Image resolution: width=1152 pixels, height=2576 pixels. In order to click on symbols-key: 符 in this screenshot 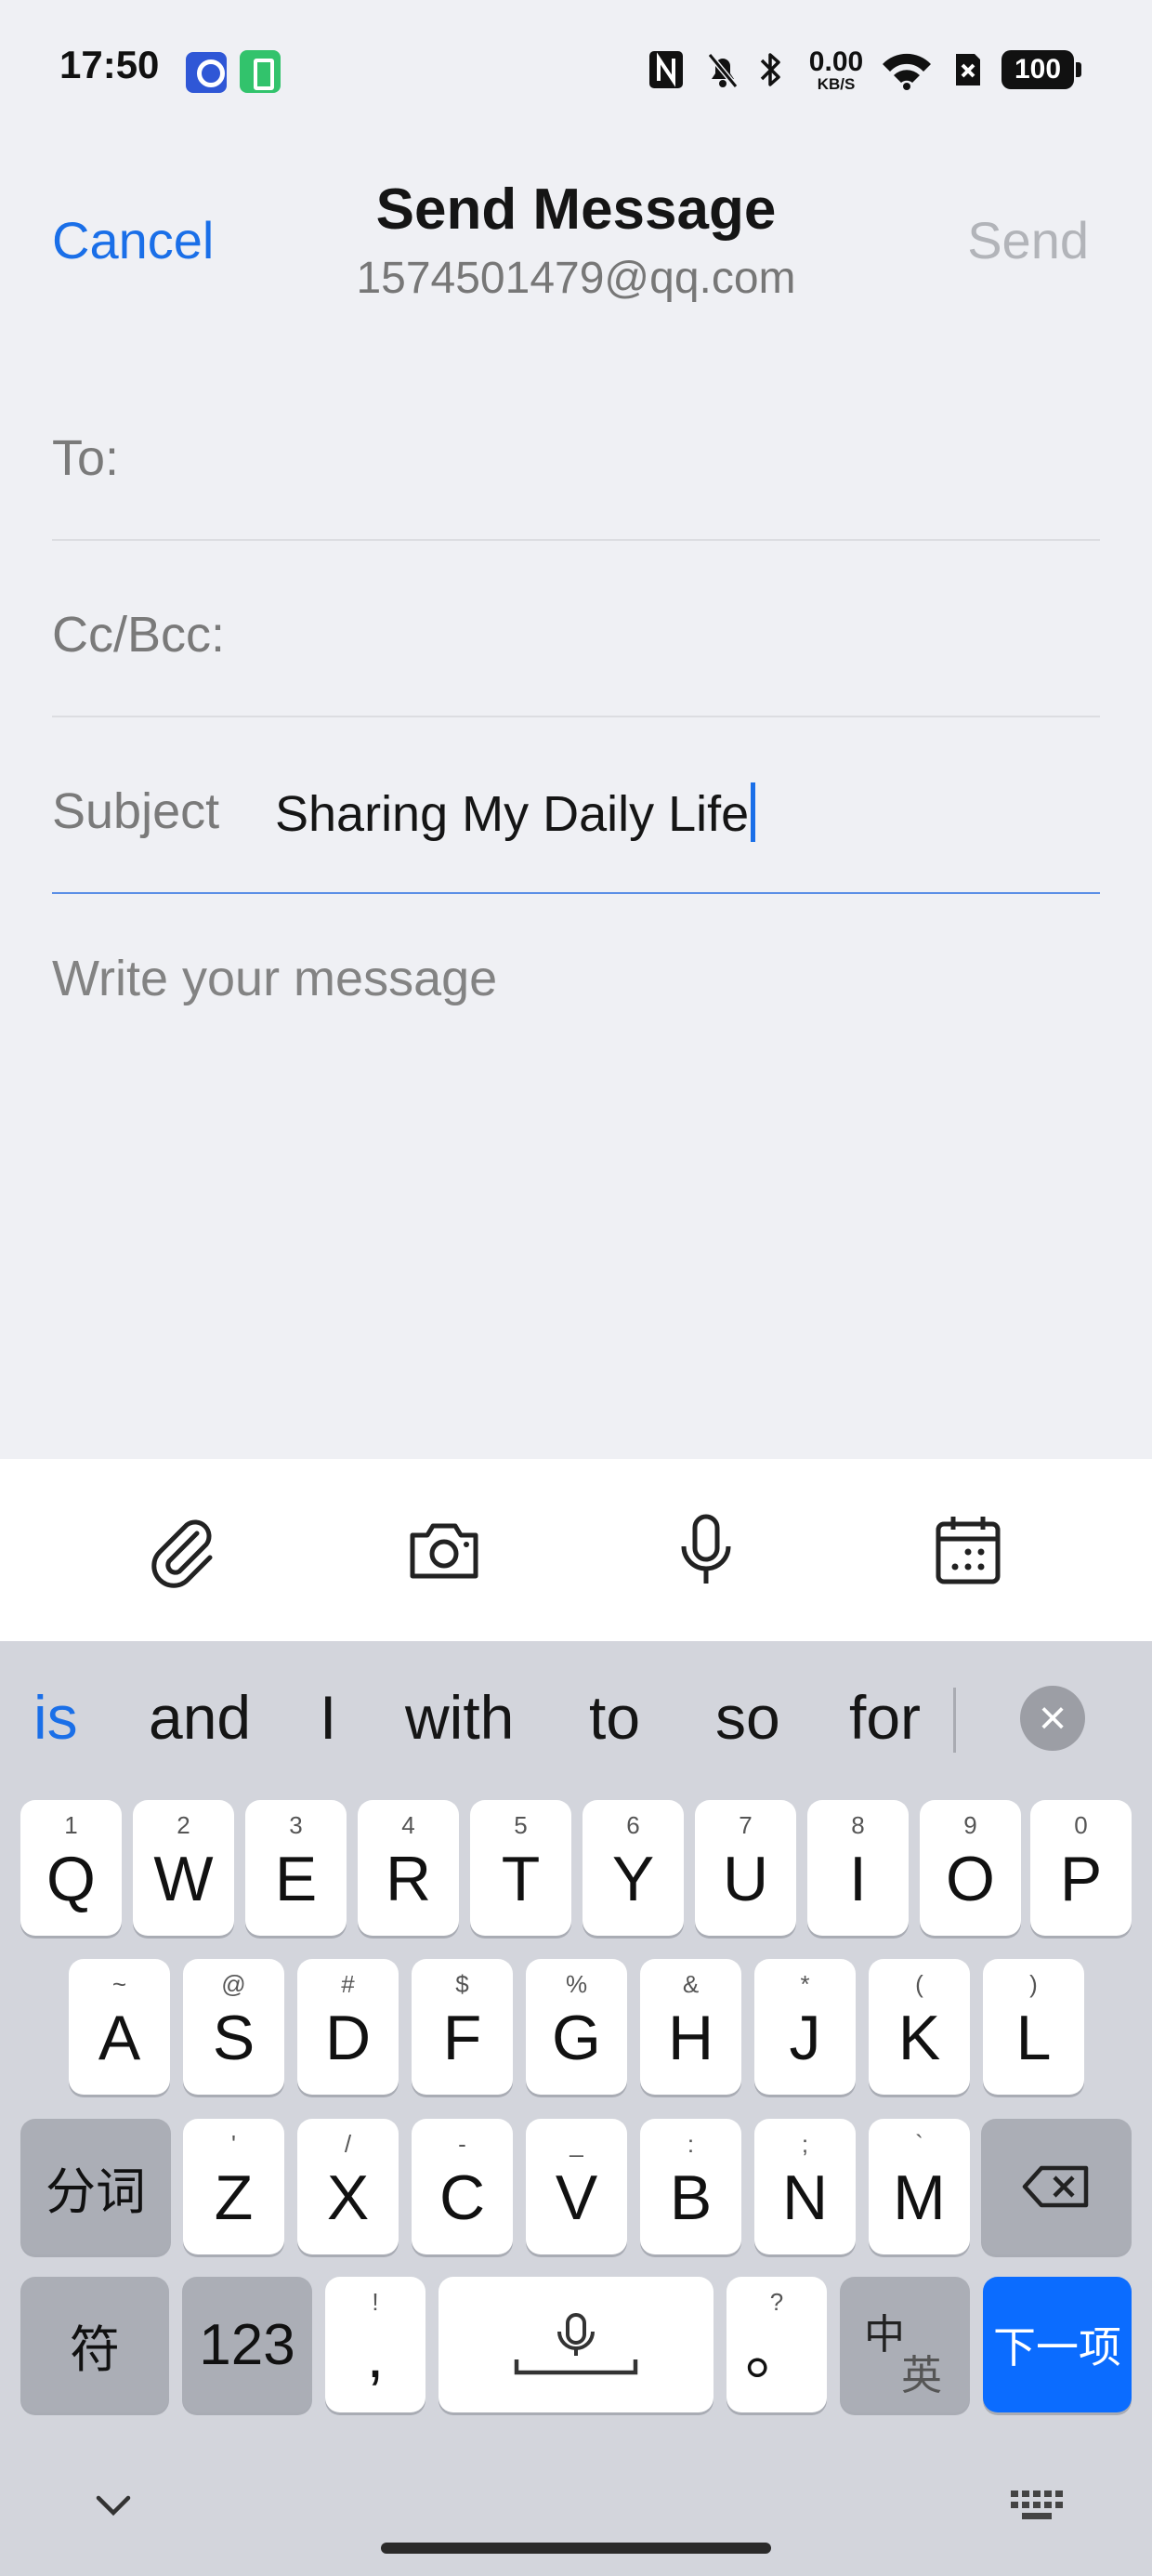, I will do `click(94, 2344)`.